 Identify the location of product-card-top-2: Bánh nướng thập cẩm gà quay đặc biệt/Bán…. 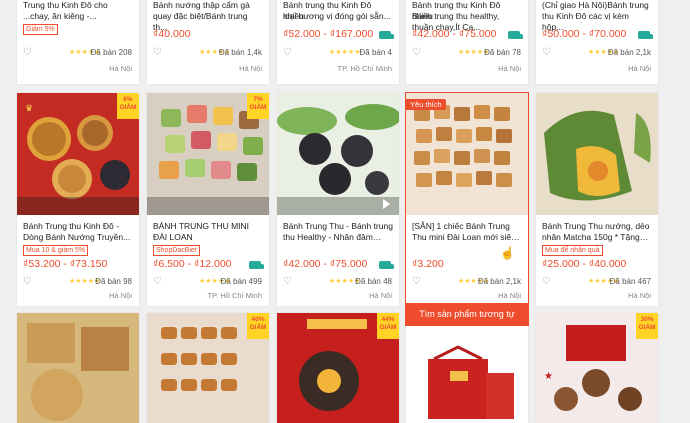
(208, 42).